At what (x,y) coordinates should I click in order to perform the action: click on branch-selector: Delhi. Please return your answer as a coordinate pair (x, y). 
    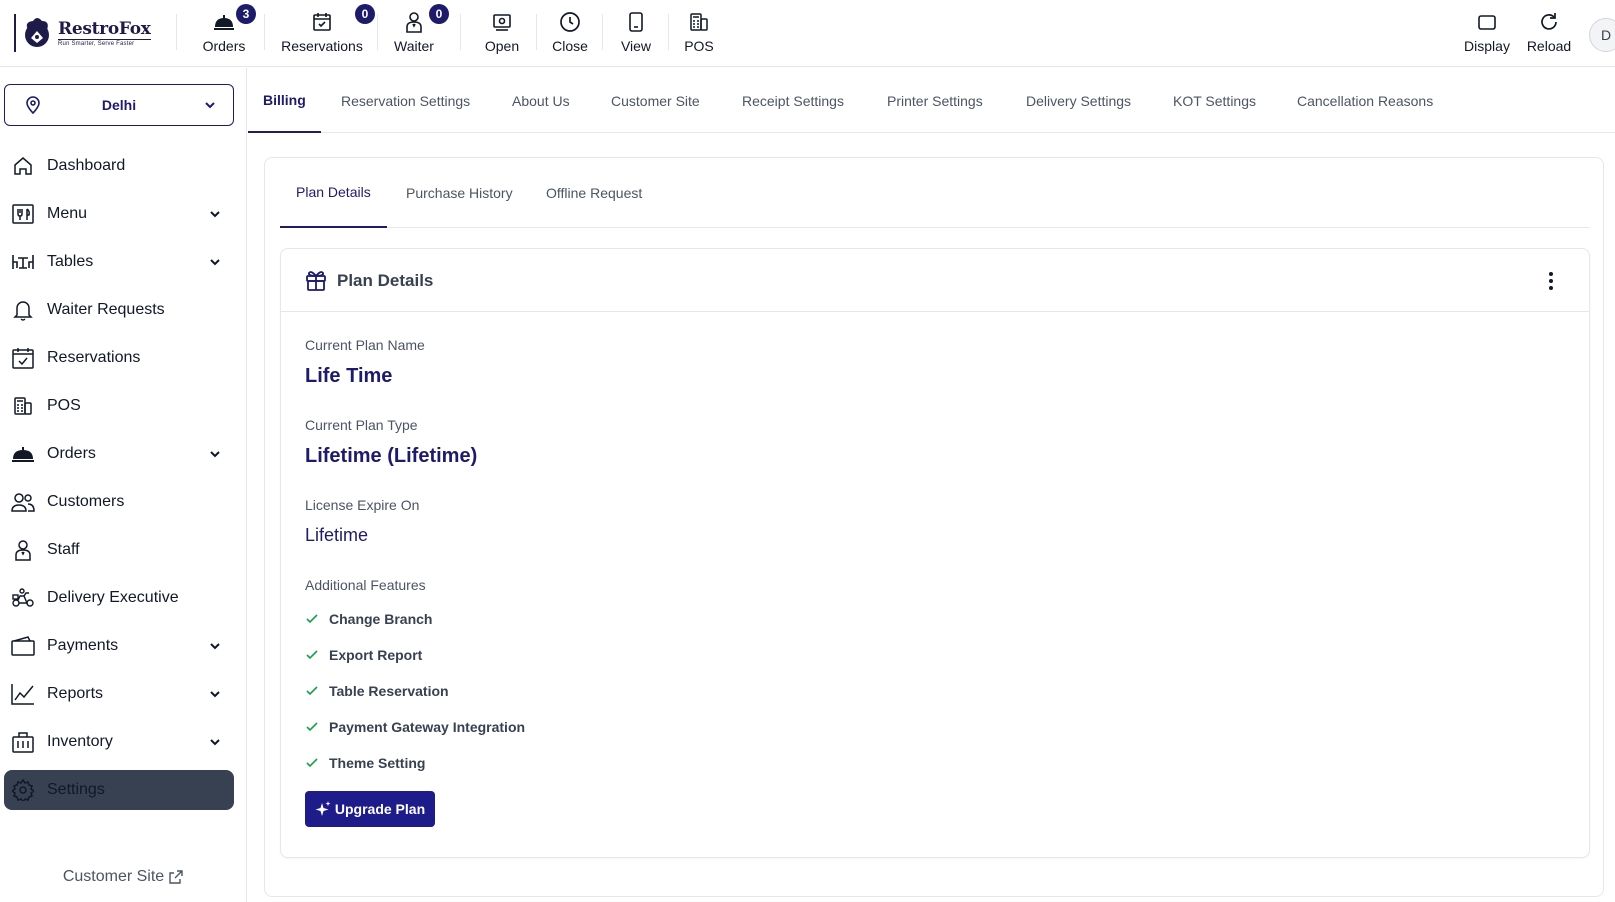
    Looking at the image, I should click on (119, 105).